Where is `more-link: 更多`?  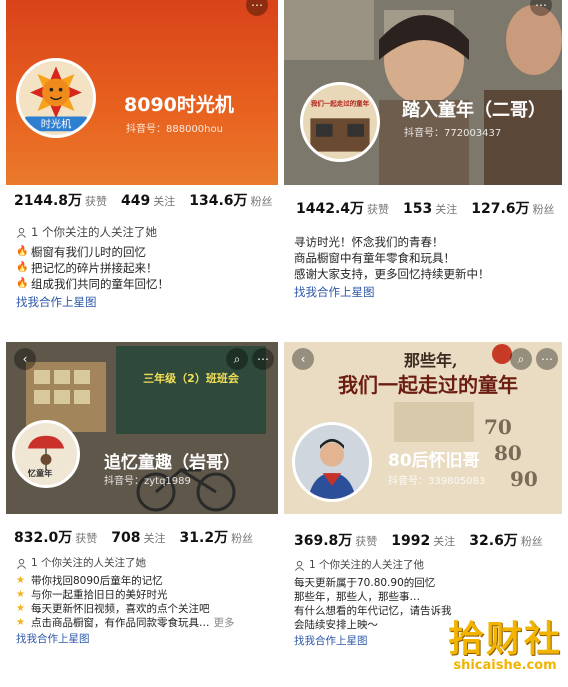 more-link: 更多 is located at coordinates (224, 623).